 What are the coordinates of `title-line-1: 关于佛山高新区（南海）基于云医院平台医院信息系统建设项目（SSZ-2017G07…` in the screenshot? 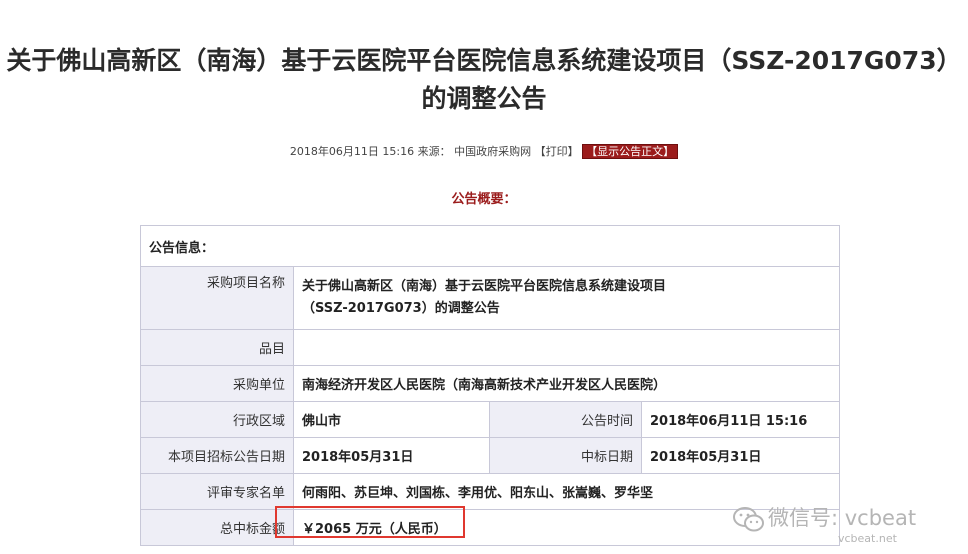 It's located at (484, 60).